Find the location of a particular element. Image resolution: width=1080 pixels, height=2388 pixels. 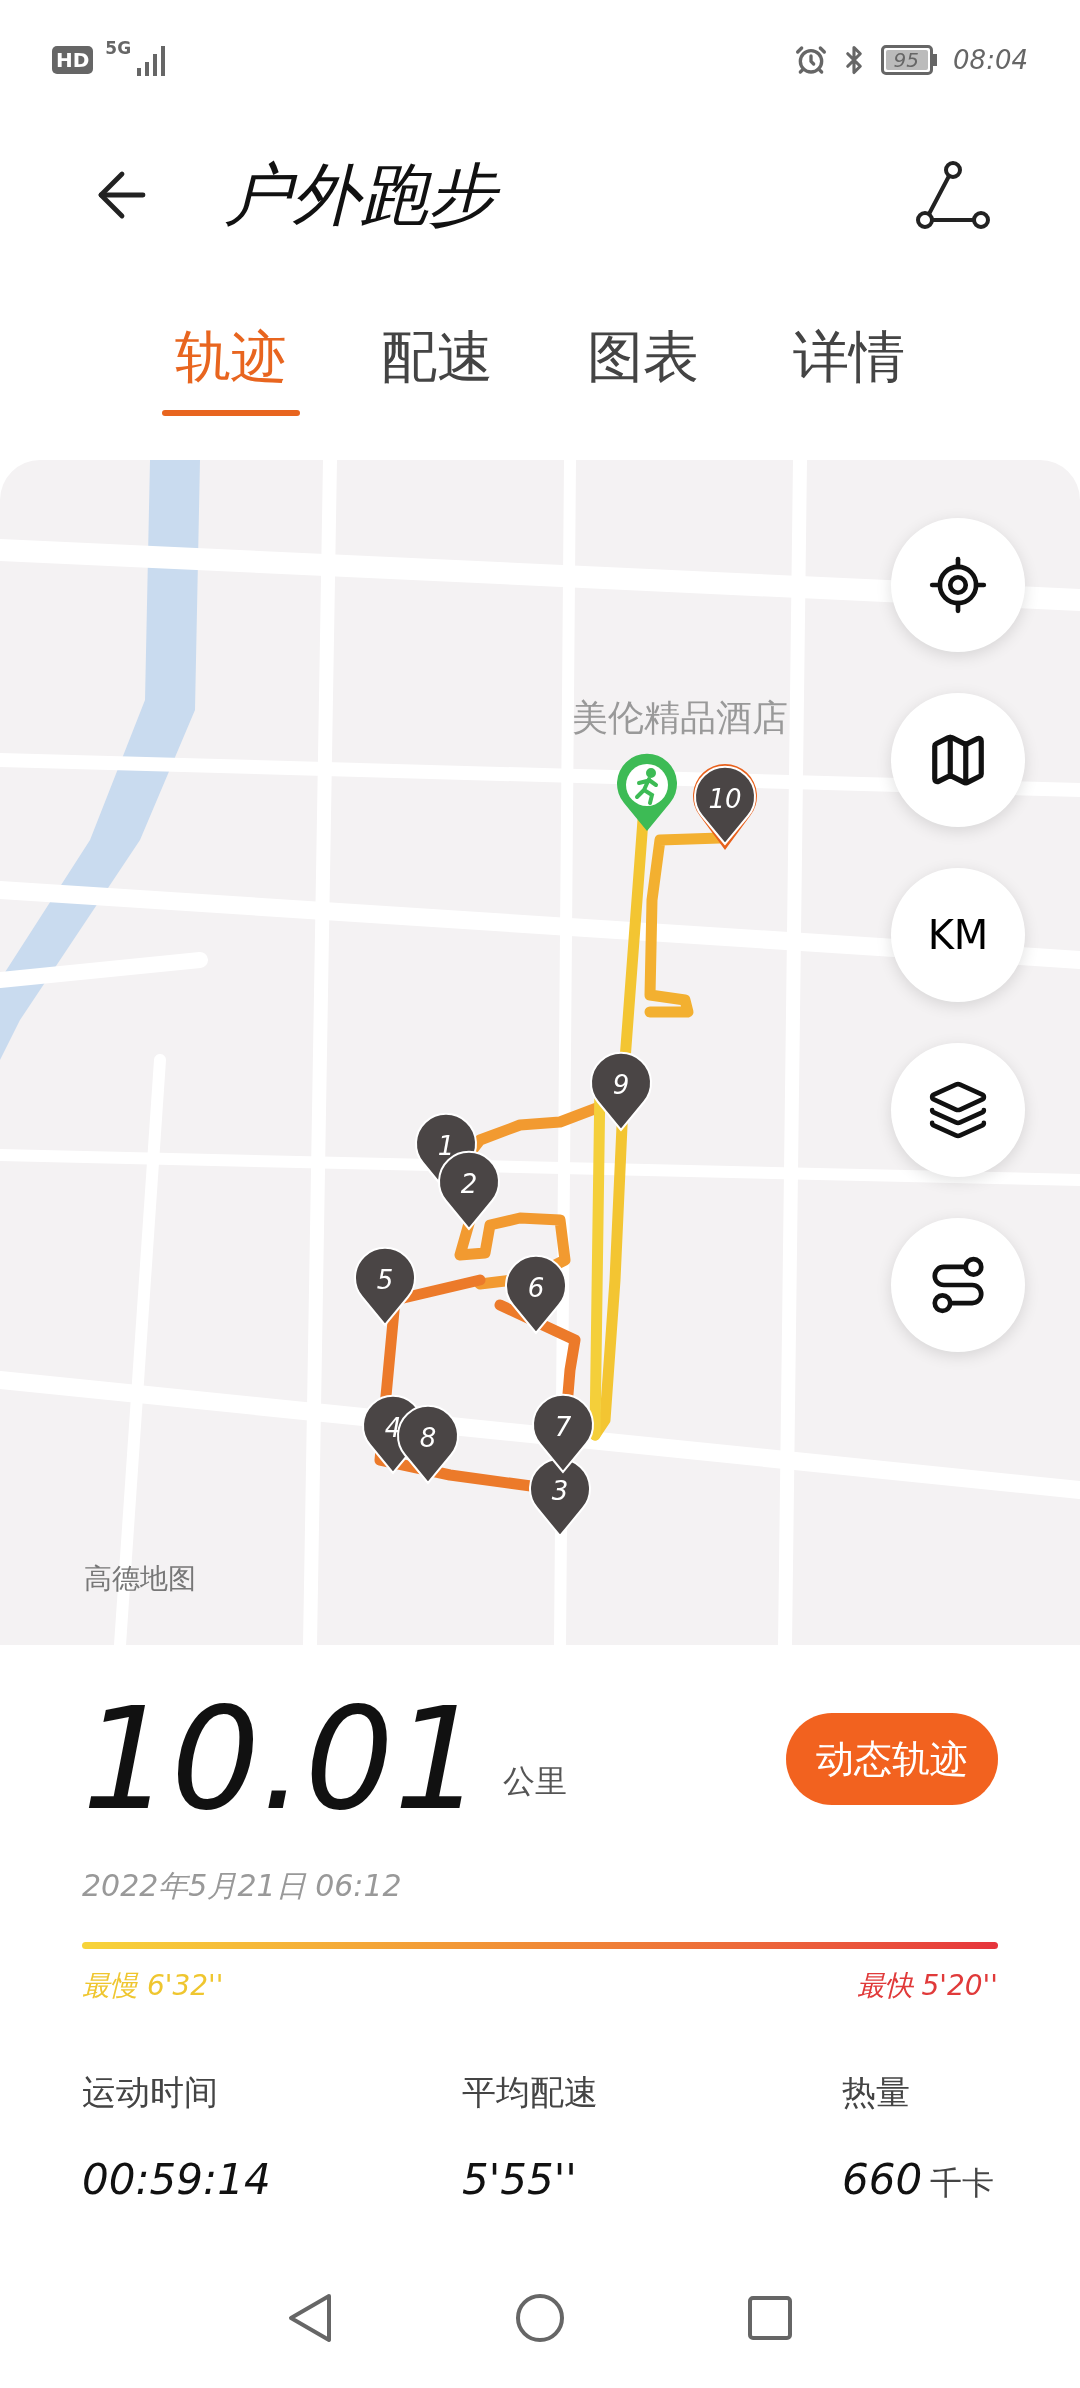

square-recents-icon is located at coordinates (770, 2318).